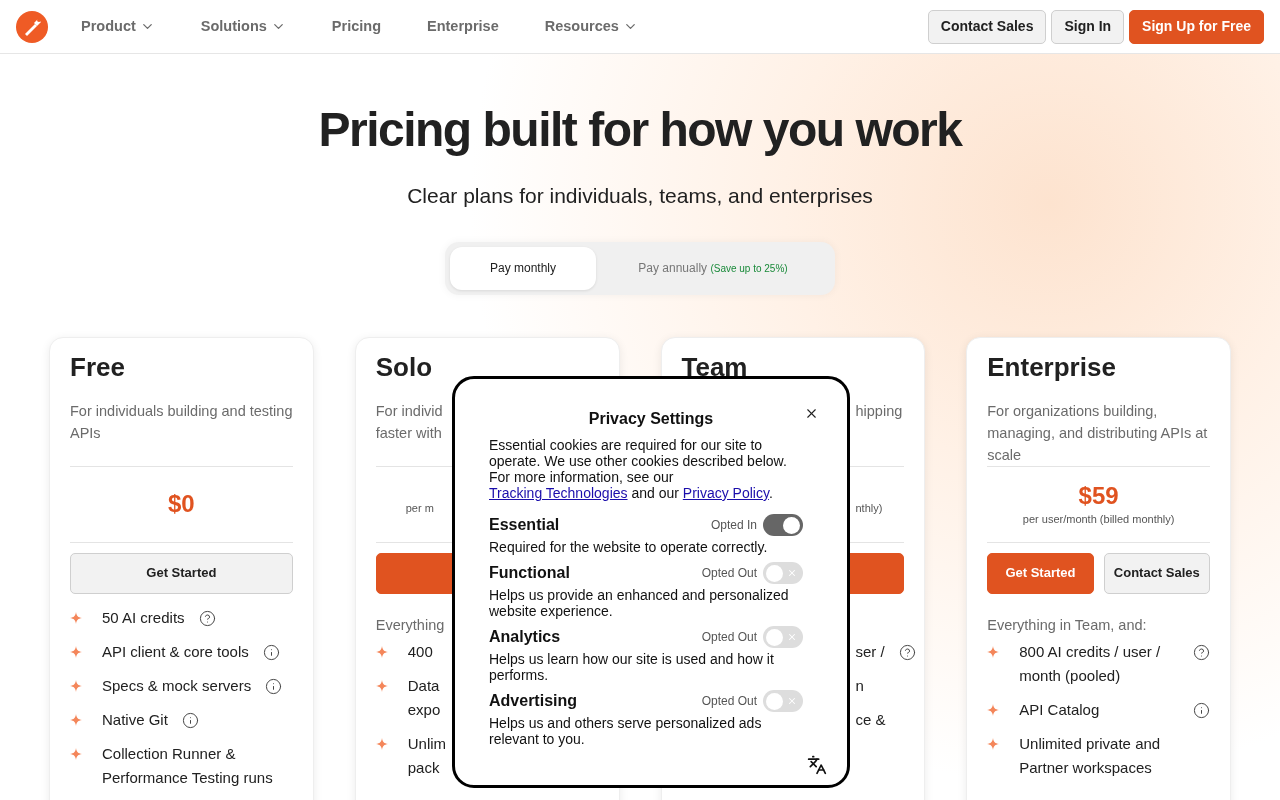  I want to click on plan-description: For organizations building, managing, and distributing APIs at scale, so click(1098, 433).